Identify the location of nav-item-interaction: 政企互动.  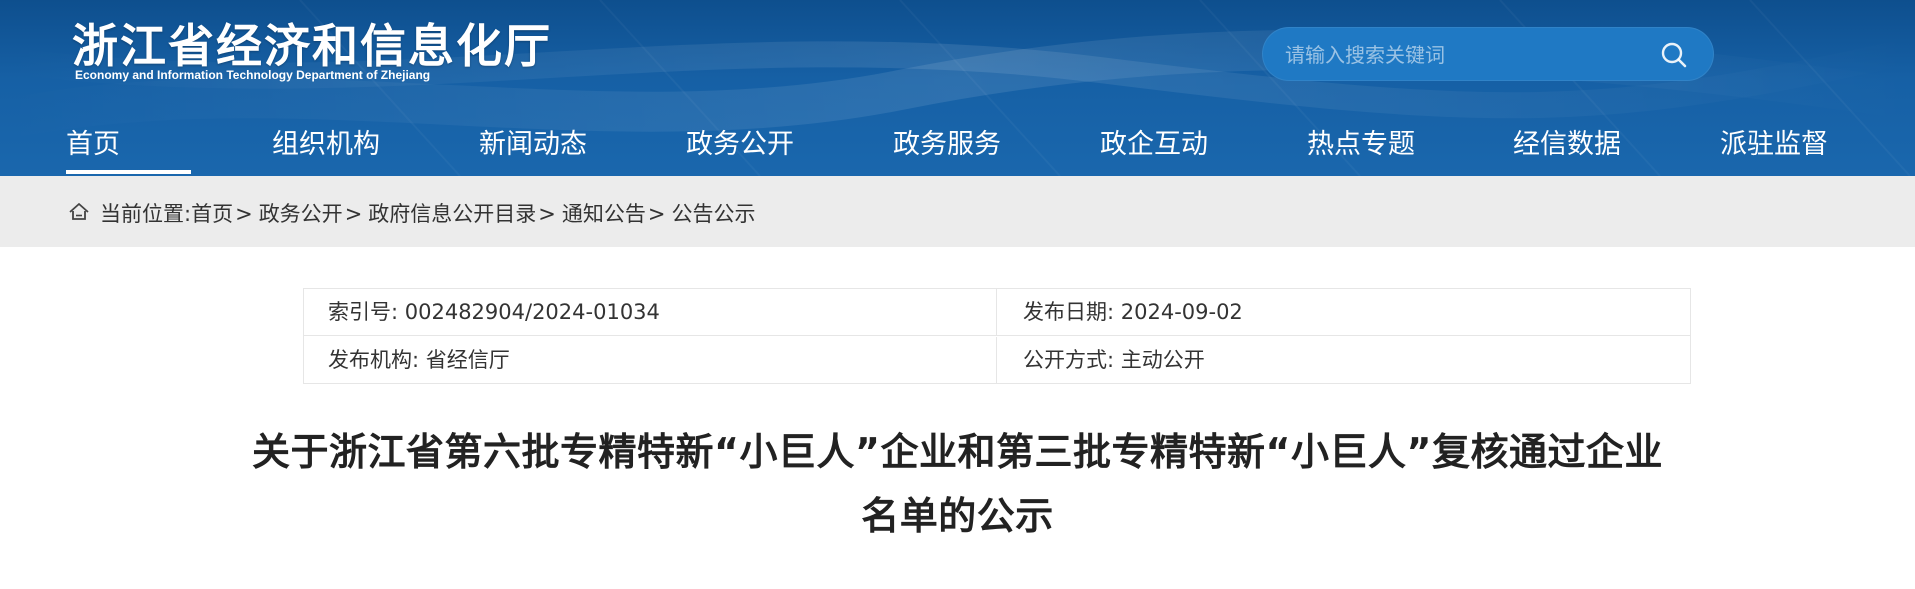
(1154, 149).